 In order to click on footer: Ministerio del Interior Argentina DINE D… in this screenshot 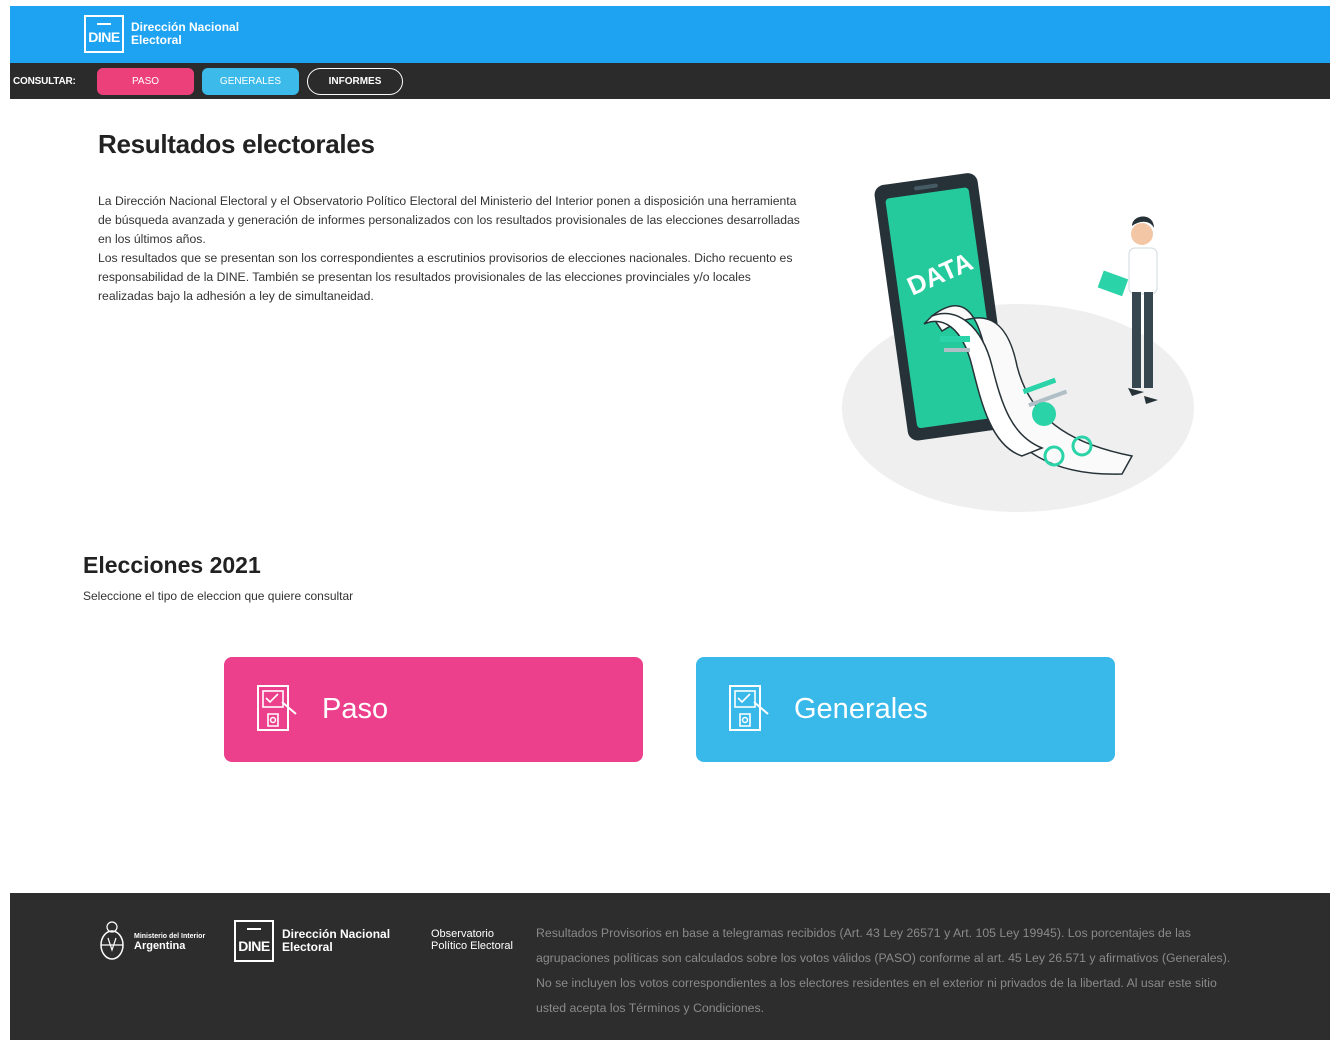, I will do `click(670, 966)`.